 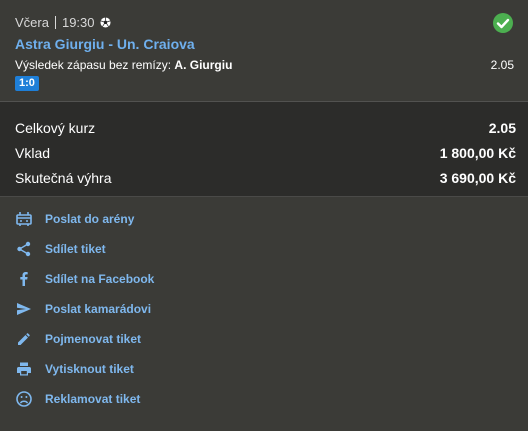 I want to click on share-ticket-link: Sdílet tiket, so click(x=60, y=249).